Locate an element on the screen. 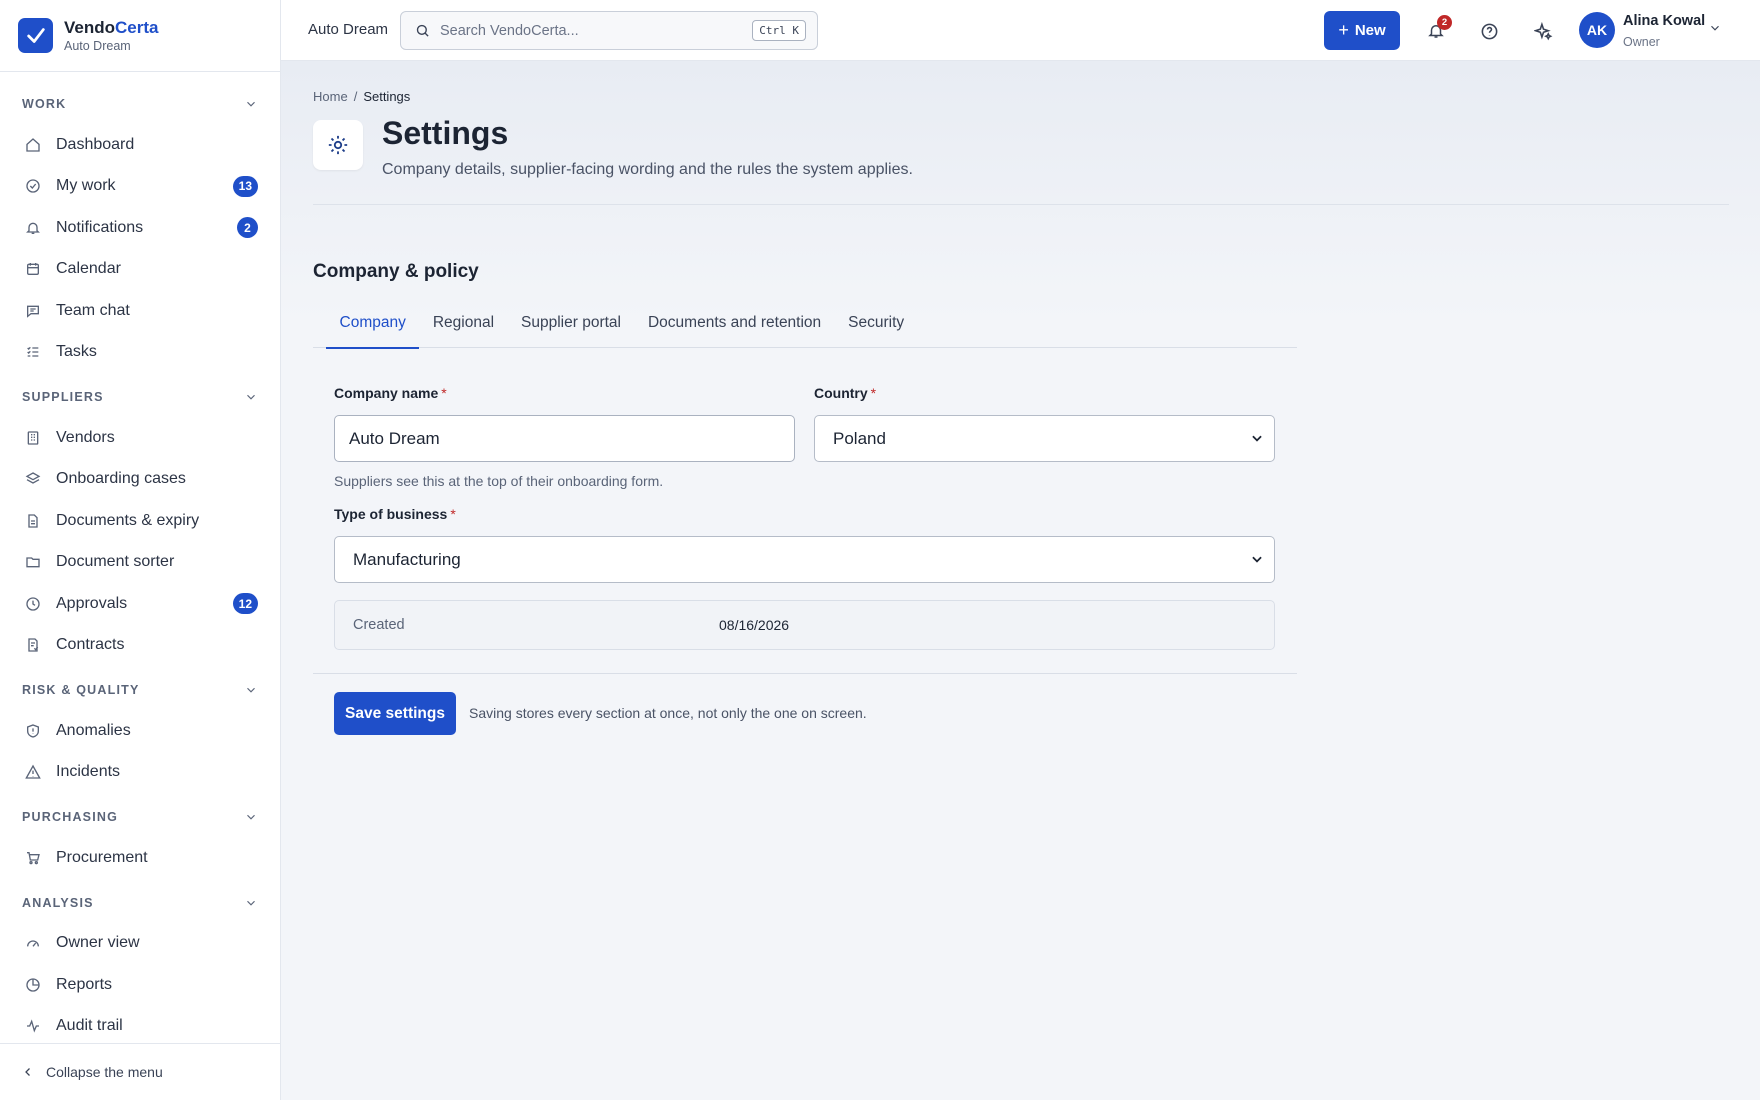  sidebar-item-audit-trail: Audit trail is located at coordinates (140, 1027).